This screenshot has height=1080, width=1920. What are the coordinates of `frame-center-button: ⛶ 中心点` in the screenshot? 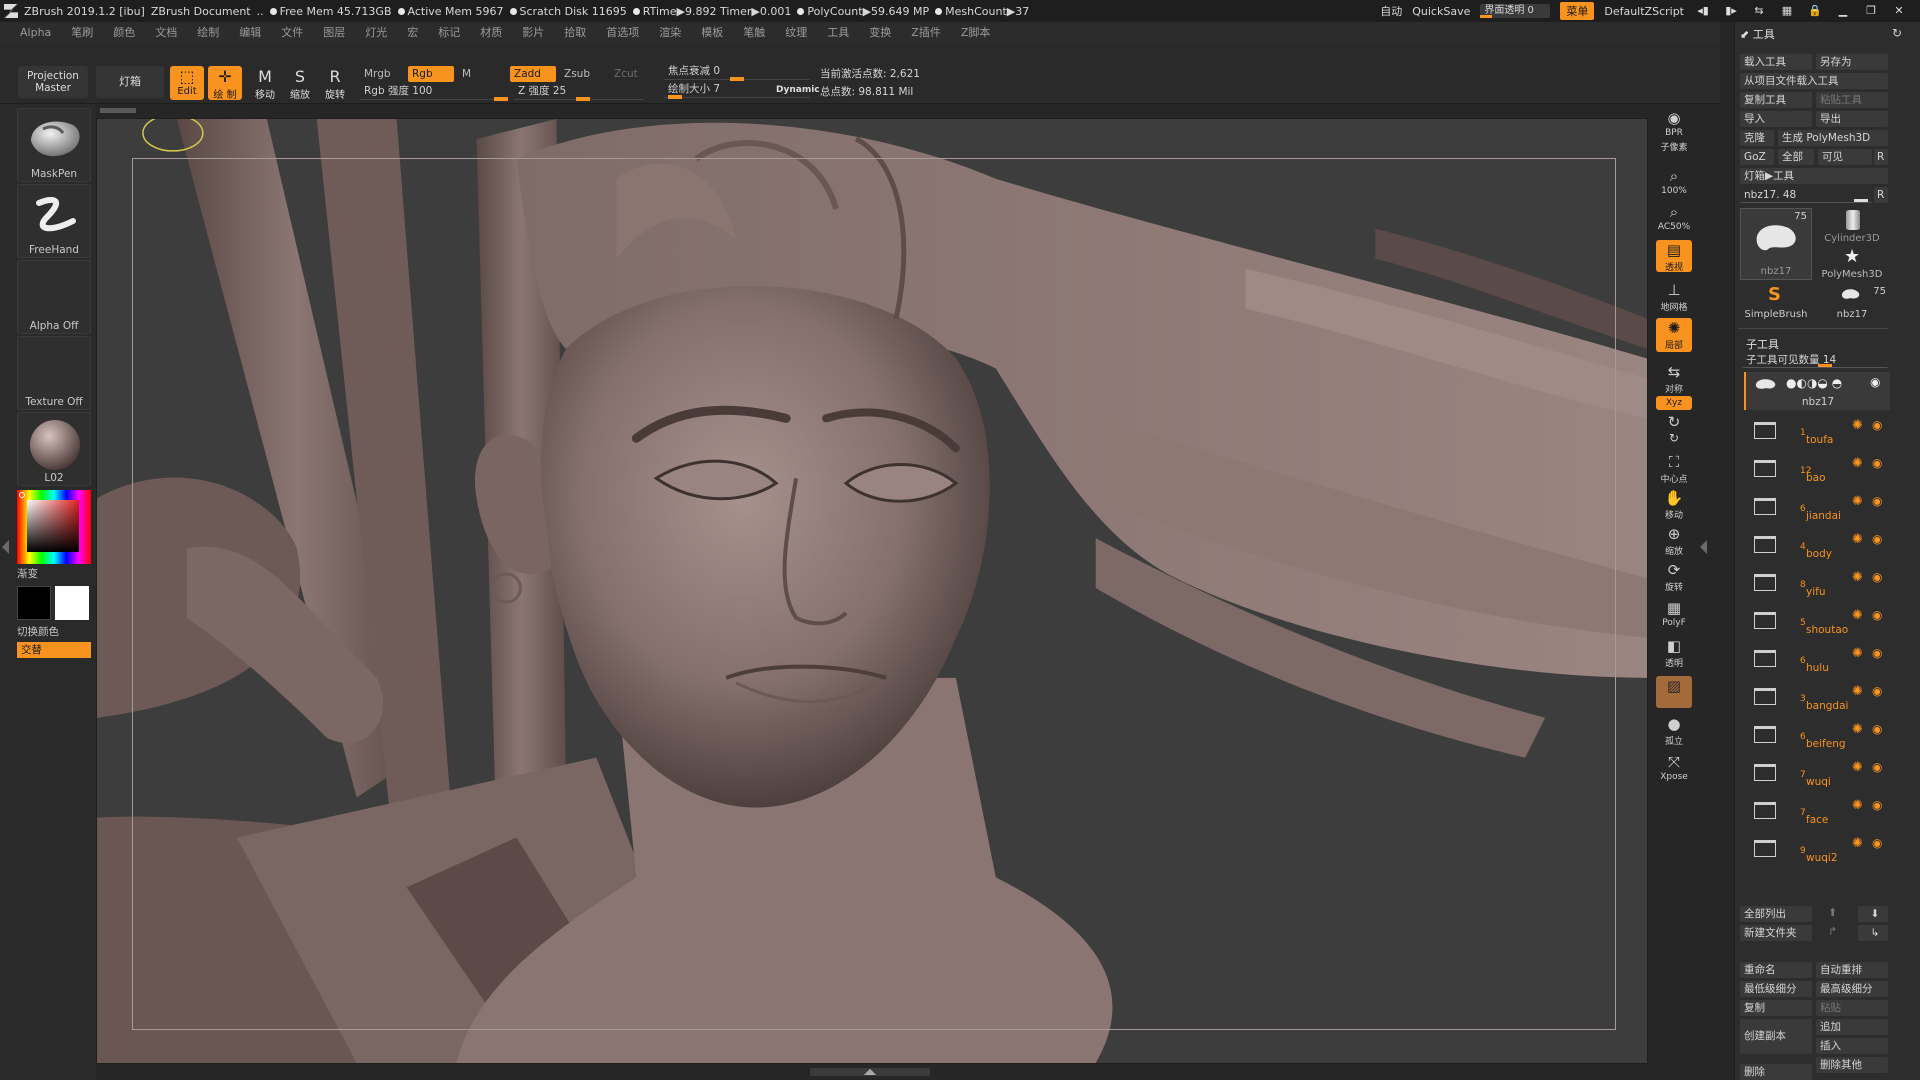 It's located at (1674, 468).